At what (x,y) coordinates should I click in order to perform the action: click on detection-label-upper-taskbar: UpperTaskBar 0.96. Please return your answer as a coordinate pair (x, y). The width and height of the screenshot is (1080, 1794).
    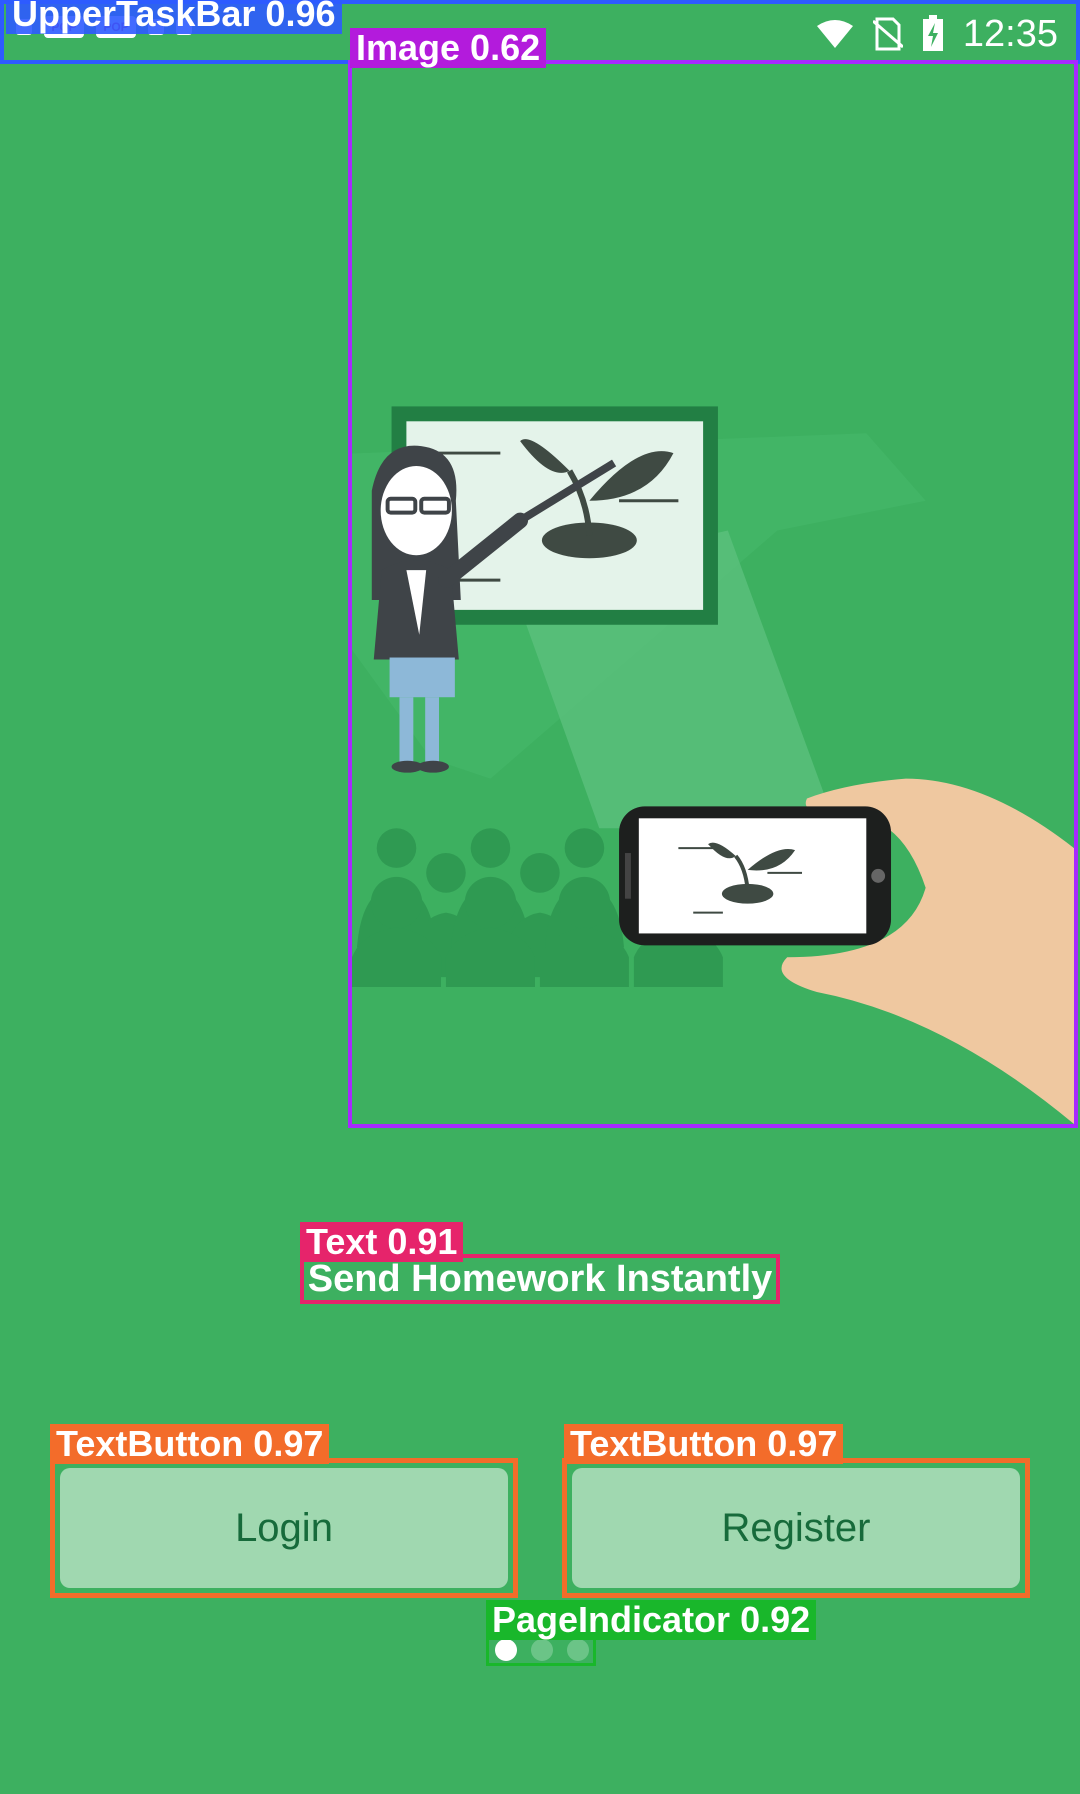
    Looking at the image, I should click on (174, 17).